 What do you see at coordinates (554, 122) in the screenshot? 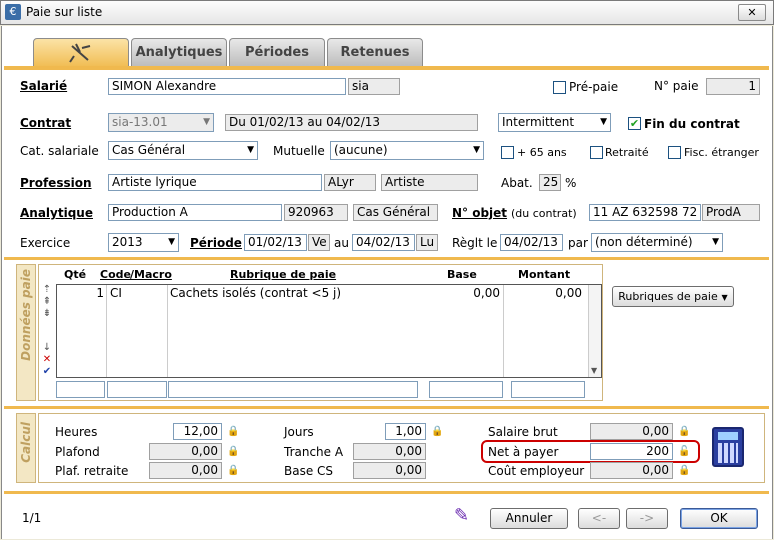
I see `contrat-type-dropdown: Intermittent ▼` at bounding box center [554, 122].